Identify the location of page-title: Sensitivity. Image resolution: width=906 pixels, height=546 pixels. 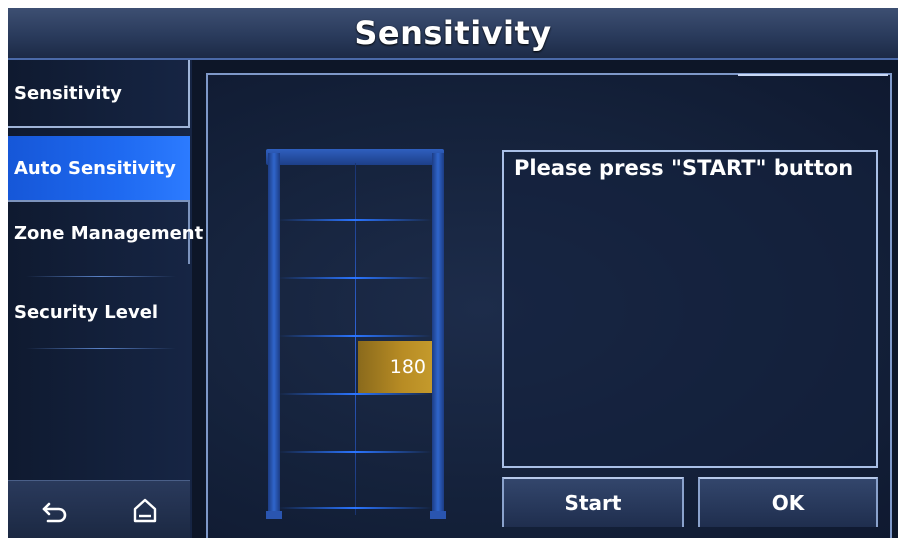
(453, 33).